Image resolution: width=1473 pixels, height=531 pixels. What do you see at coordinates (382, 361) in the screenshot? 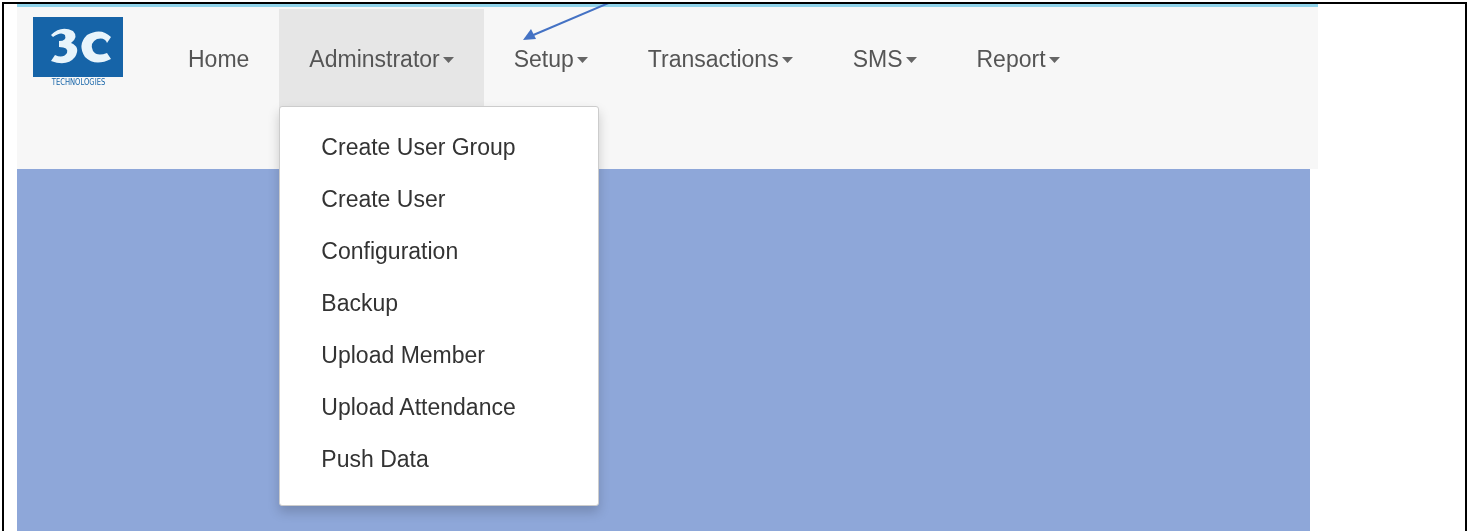
I see `menu-item: Upload Member` at bounding box center [382, 361].